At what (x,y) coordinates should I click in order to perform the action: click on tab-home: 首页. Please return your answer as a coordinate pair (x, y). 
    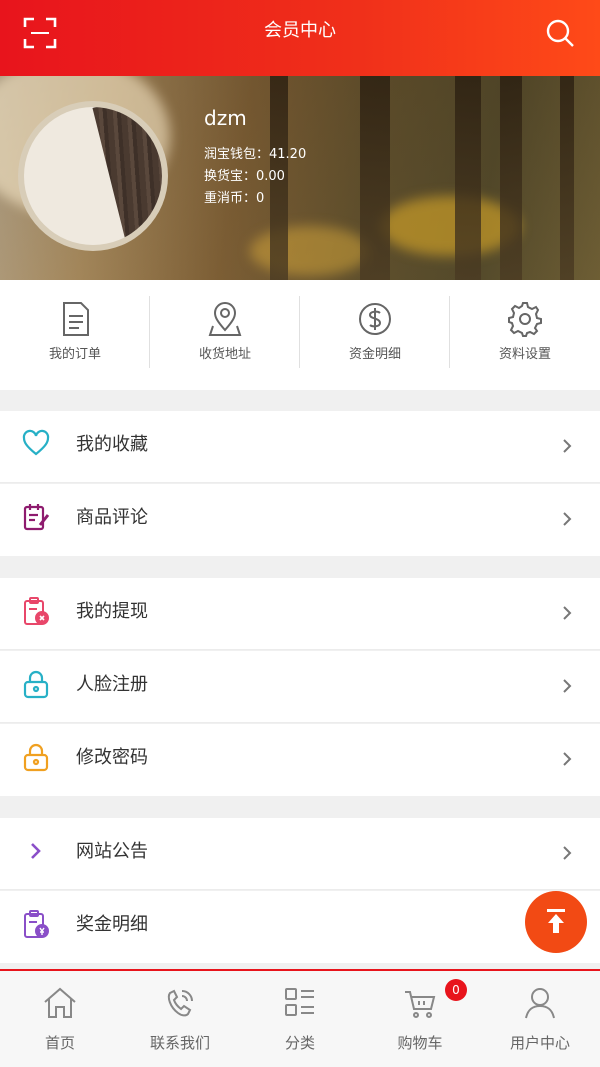
    Looking at the image, I should click on (60, 1019).